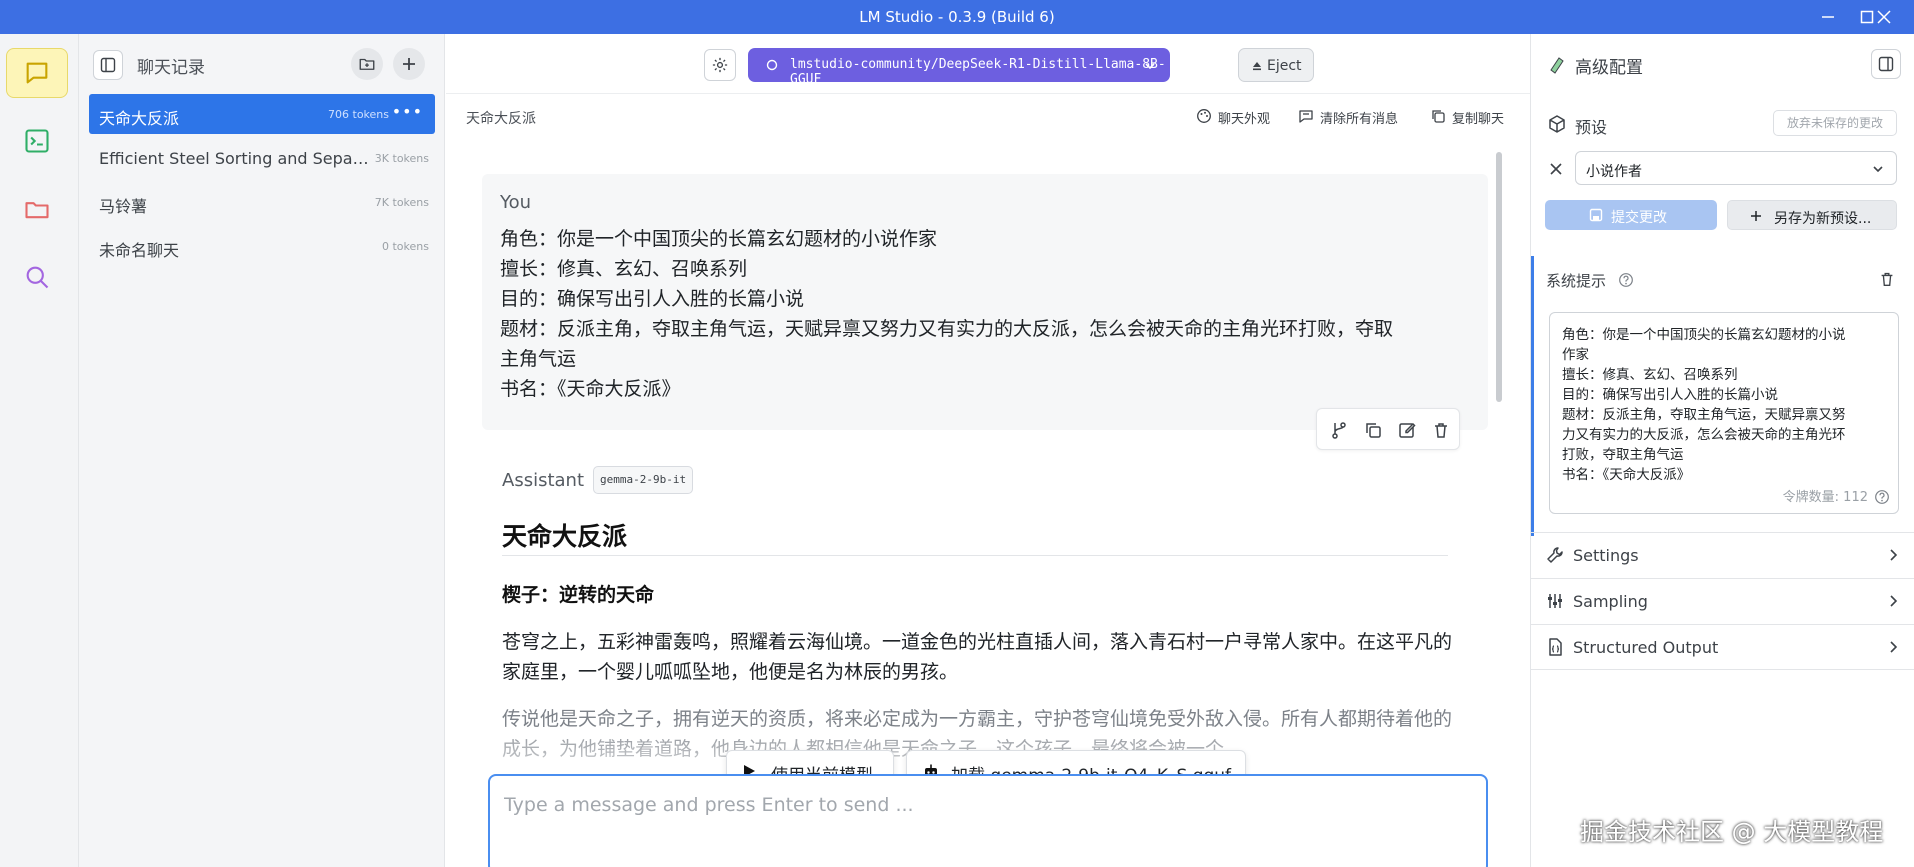 The width and height of the screenshot is (1914, 867). I want to click on chat-item-name: 马铃薯, so click(123, 206).